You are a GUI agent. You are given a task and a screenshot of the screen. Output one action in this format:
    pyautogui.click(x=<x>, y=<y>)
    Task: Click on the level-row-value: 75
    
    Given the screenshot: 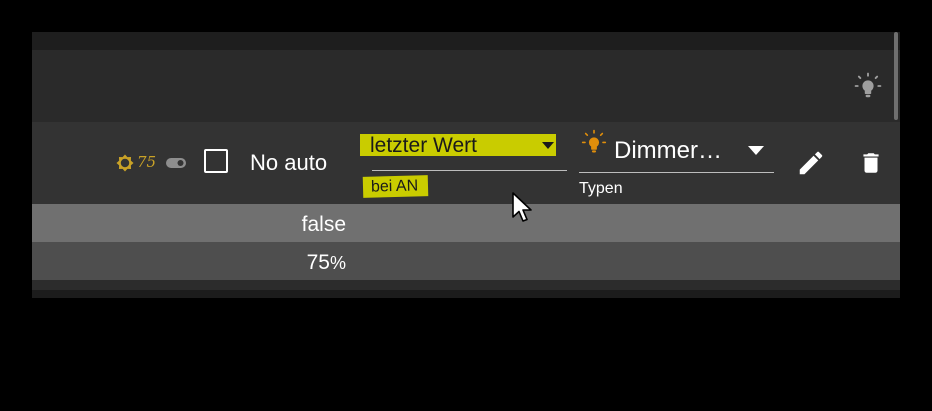 What is the action you would take?
    pyautogui.click(x=318, y=262)
    